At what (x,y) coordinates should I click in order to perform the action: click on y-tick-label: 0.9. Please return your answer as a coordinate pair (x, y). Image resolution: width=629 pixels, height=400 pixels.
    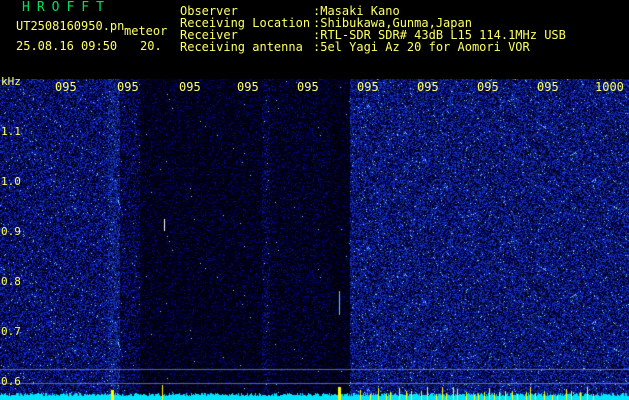
    Looking at the image, I should click on (11, 231).